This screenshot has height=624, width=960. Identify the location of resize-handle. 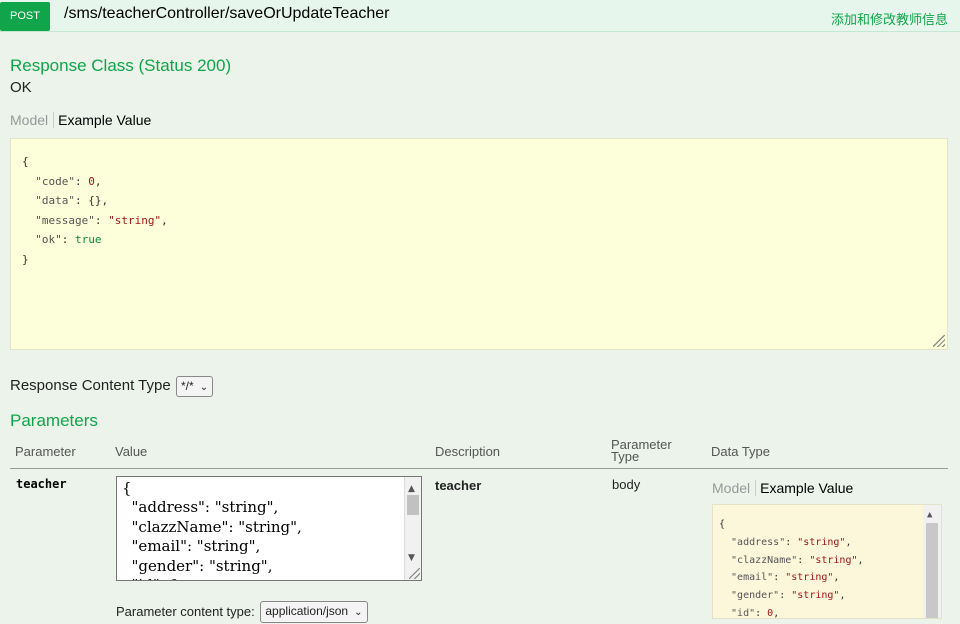
(939, 341).